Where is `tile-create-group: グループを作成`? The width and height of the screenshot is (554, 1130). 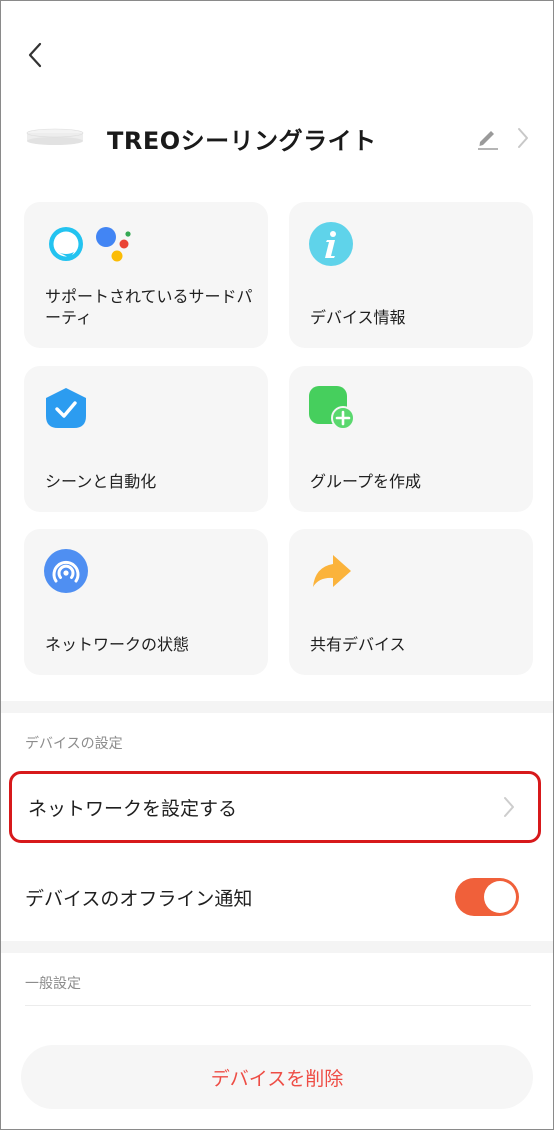 tile-create-group: グループを作成 is located at coordinates (411, 439).